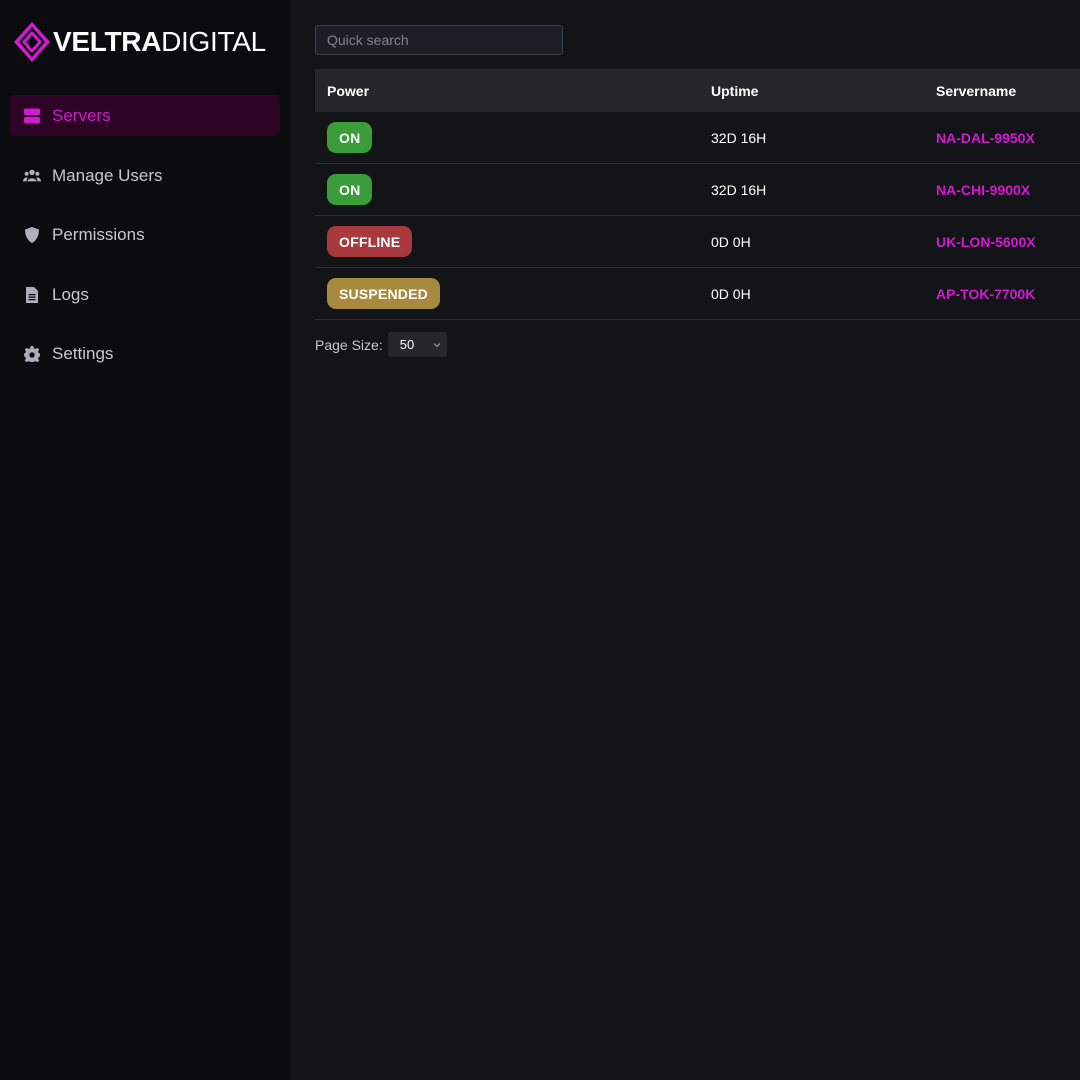 This screenshot has width=1080, height=1080. I want to click on column-header-uptime: Uptime, so click(734, 90).